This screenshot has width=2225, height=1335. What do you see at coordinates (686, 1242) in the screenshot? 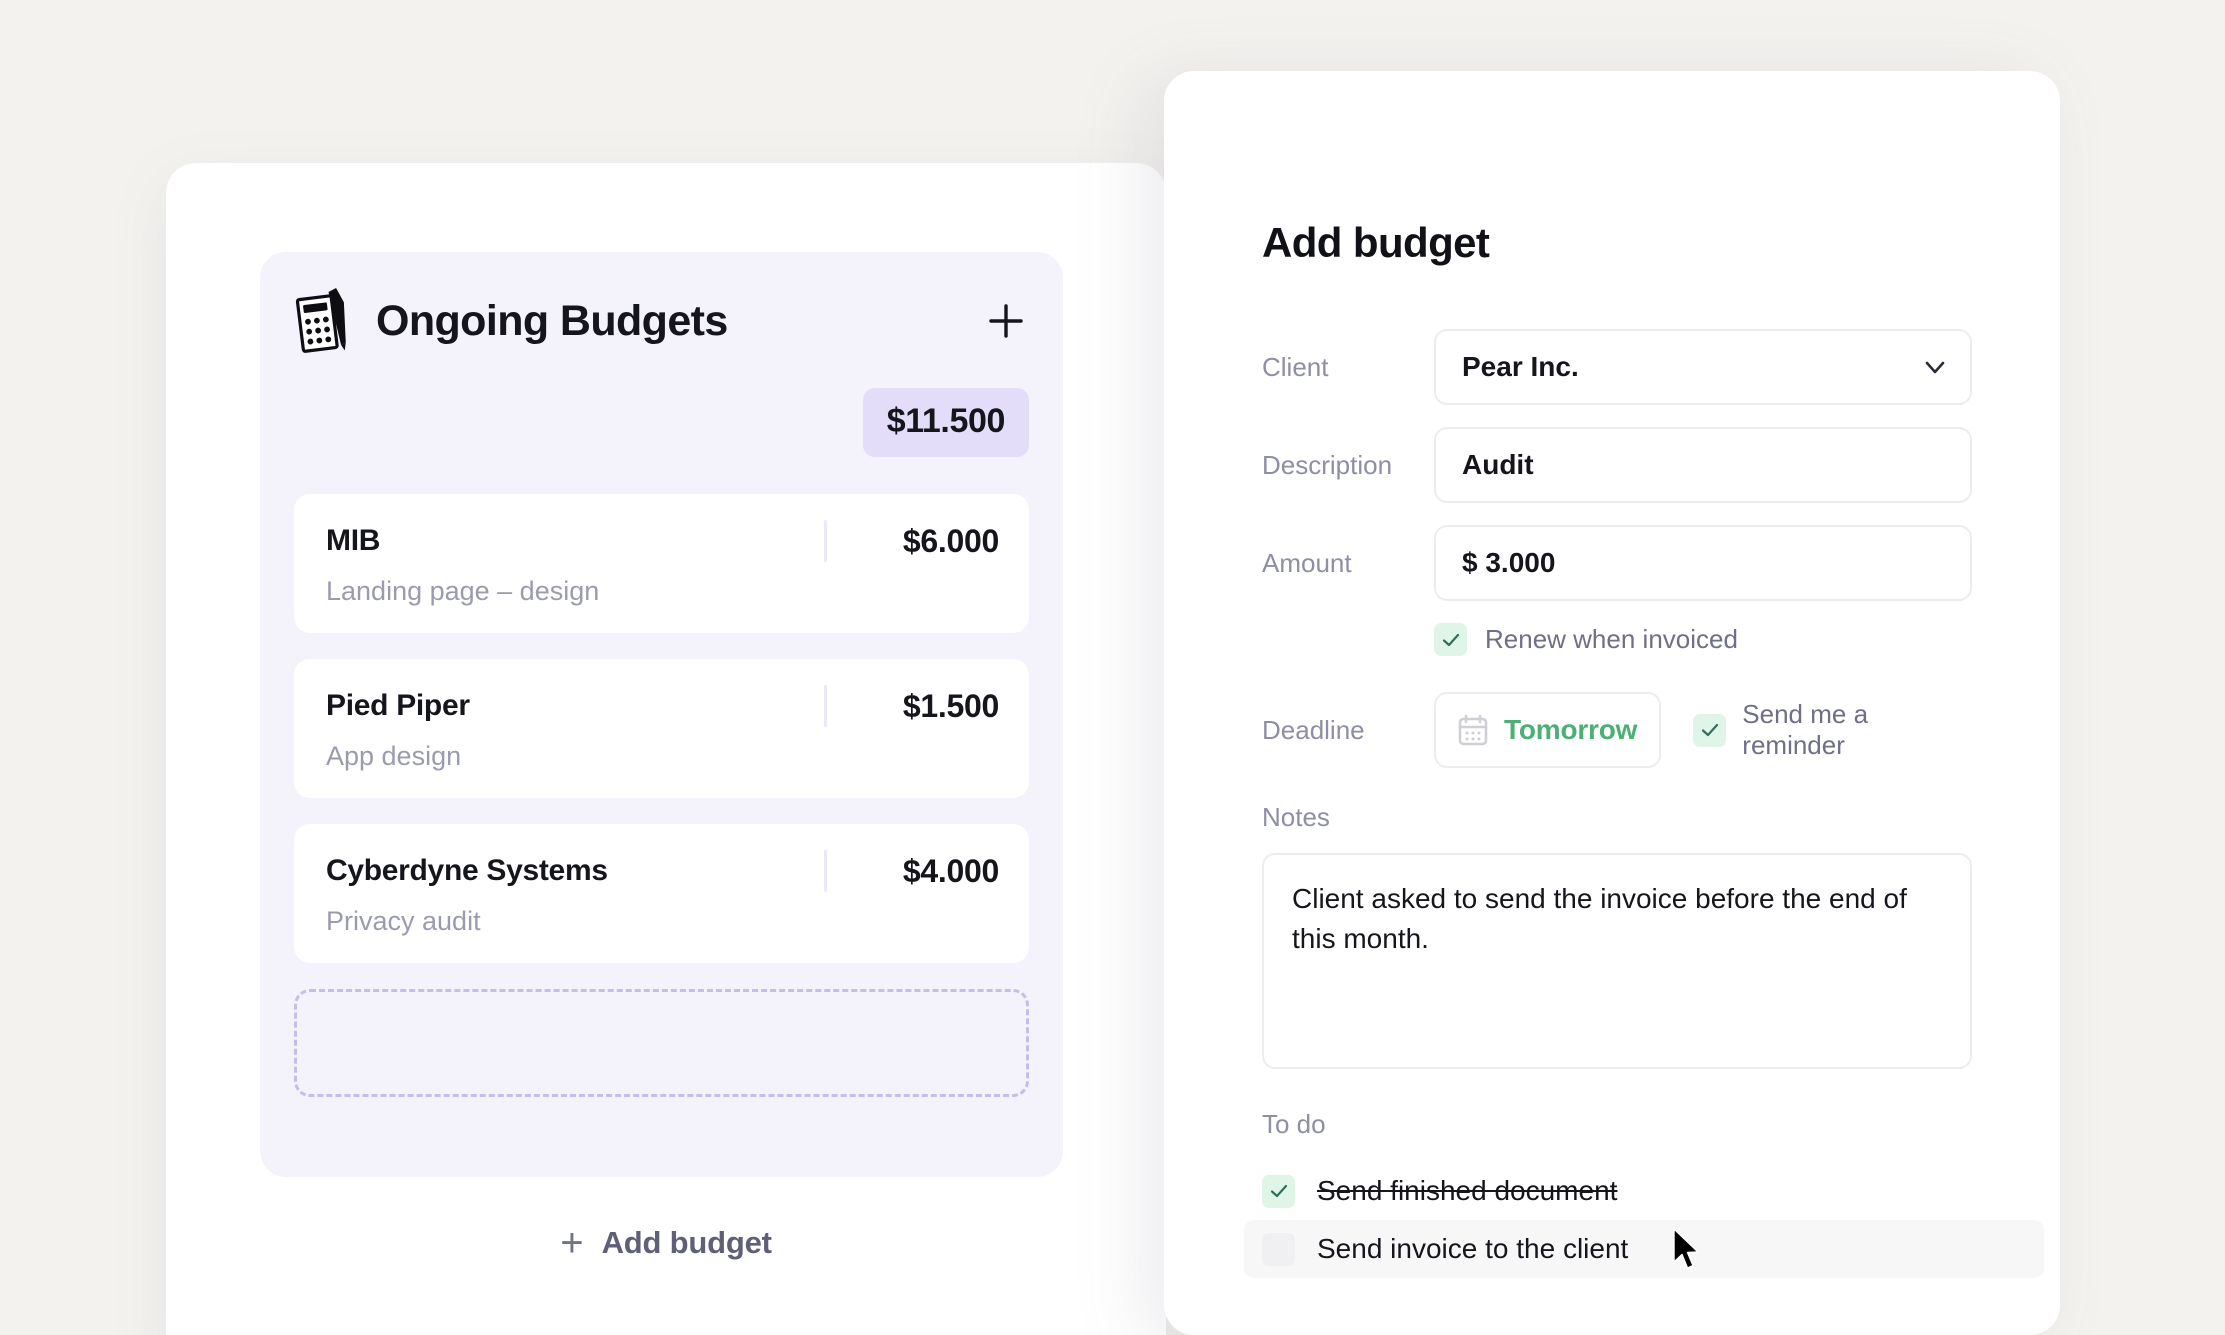
I see `add-budget-label: Add budget` at bounding box center [686, 1242].